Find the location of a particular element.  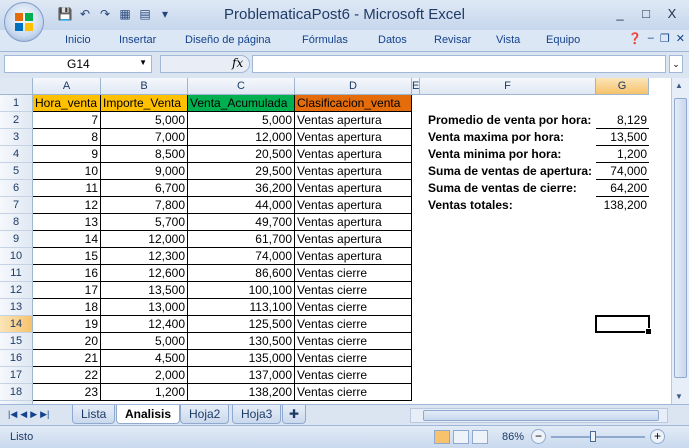

table-cell: 18 is located at coordinates (67, 307).